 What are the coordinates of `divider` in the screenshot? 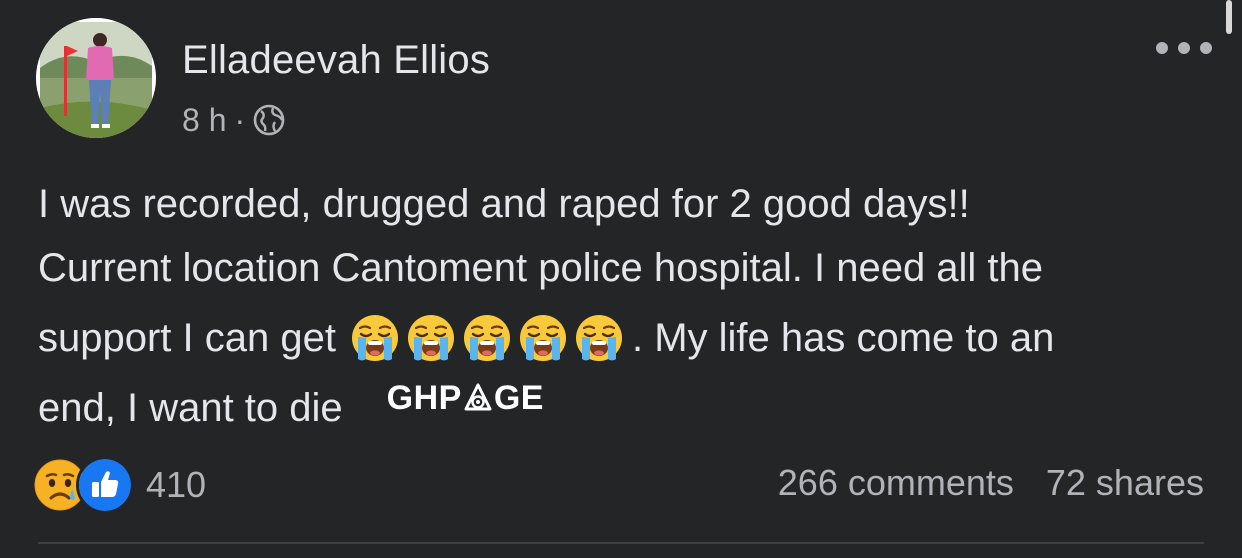 It's located at (621, 543).